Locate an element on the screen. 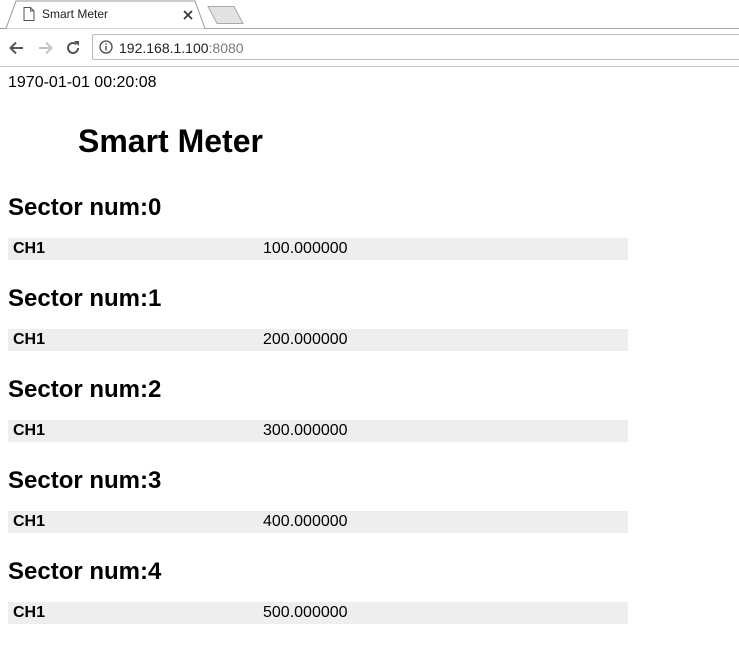  channel-row: CH1 200.000000 is located at coordinates (318, 340).